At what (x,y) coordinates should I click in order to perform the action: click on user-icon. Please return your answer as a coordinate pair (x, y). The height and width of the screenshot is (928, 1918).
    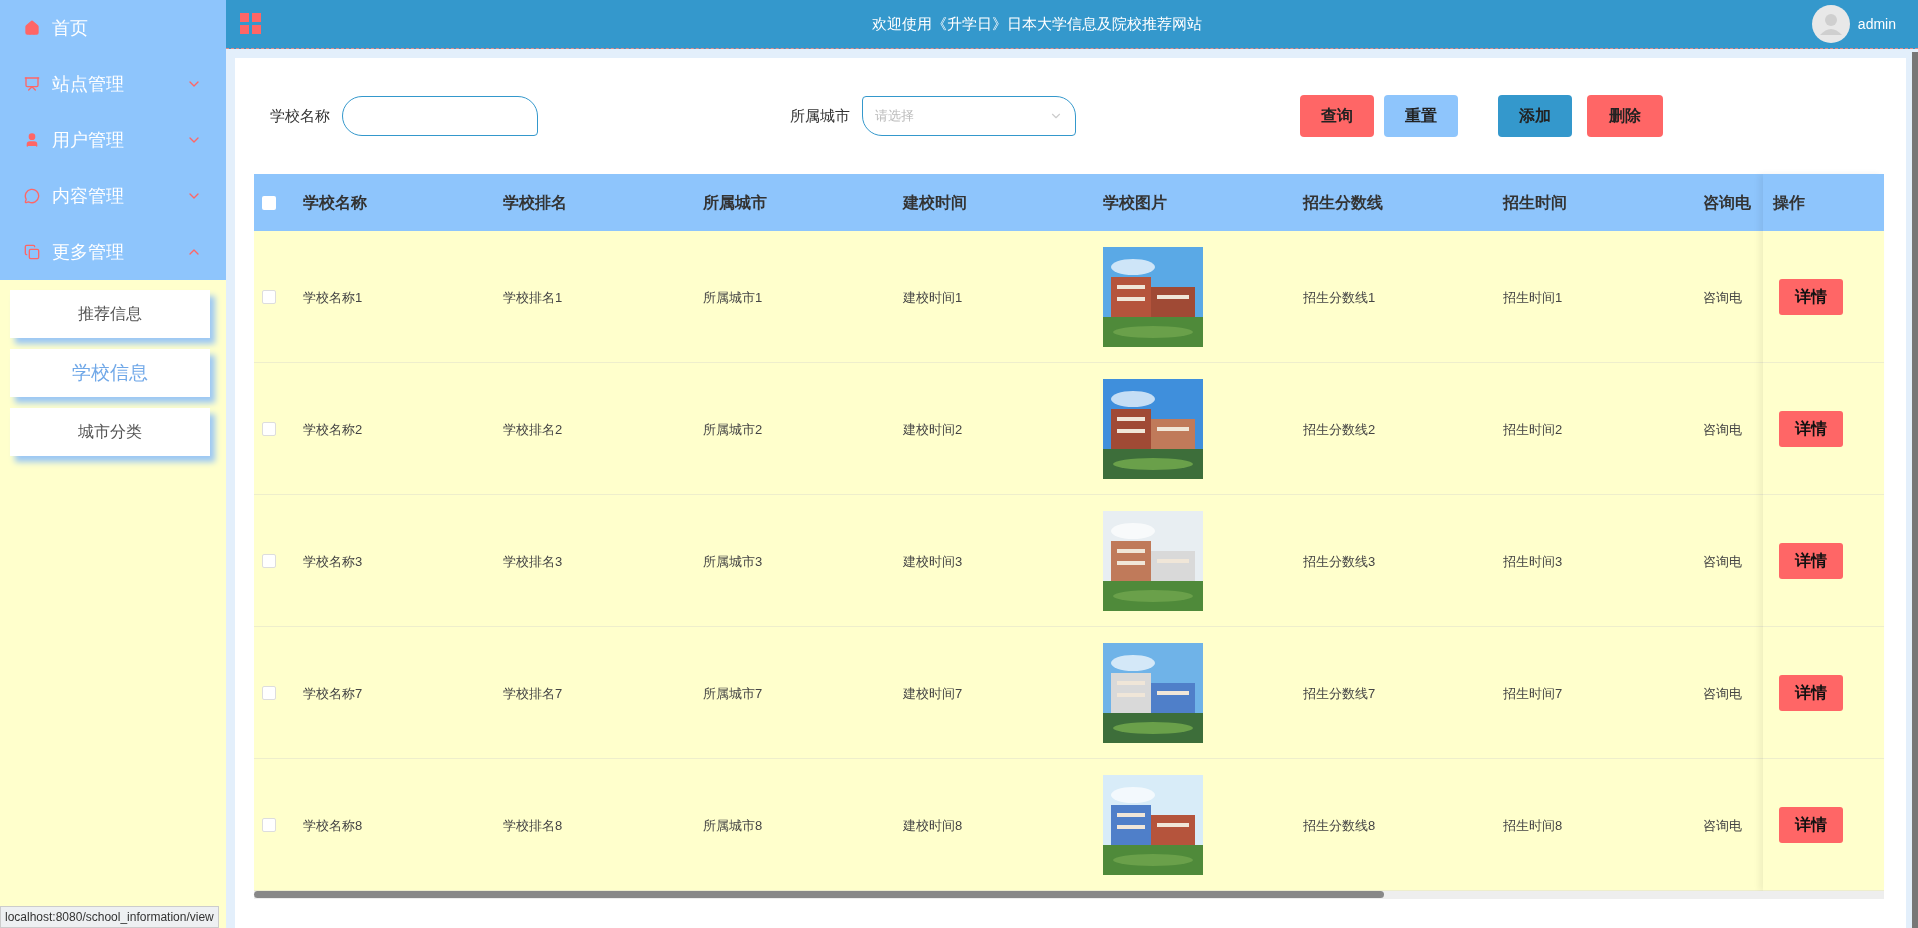
    Looking at the image, I should click on (32, 140).